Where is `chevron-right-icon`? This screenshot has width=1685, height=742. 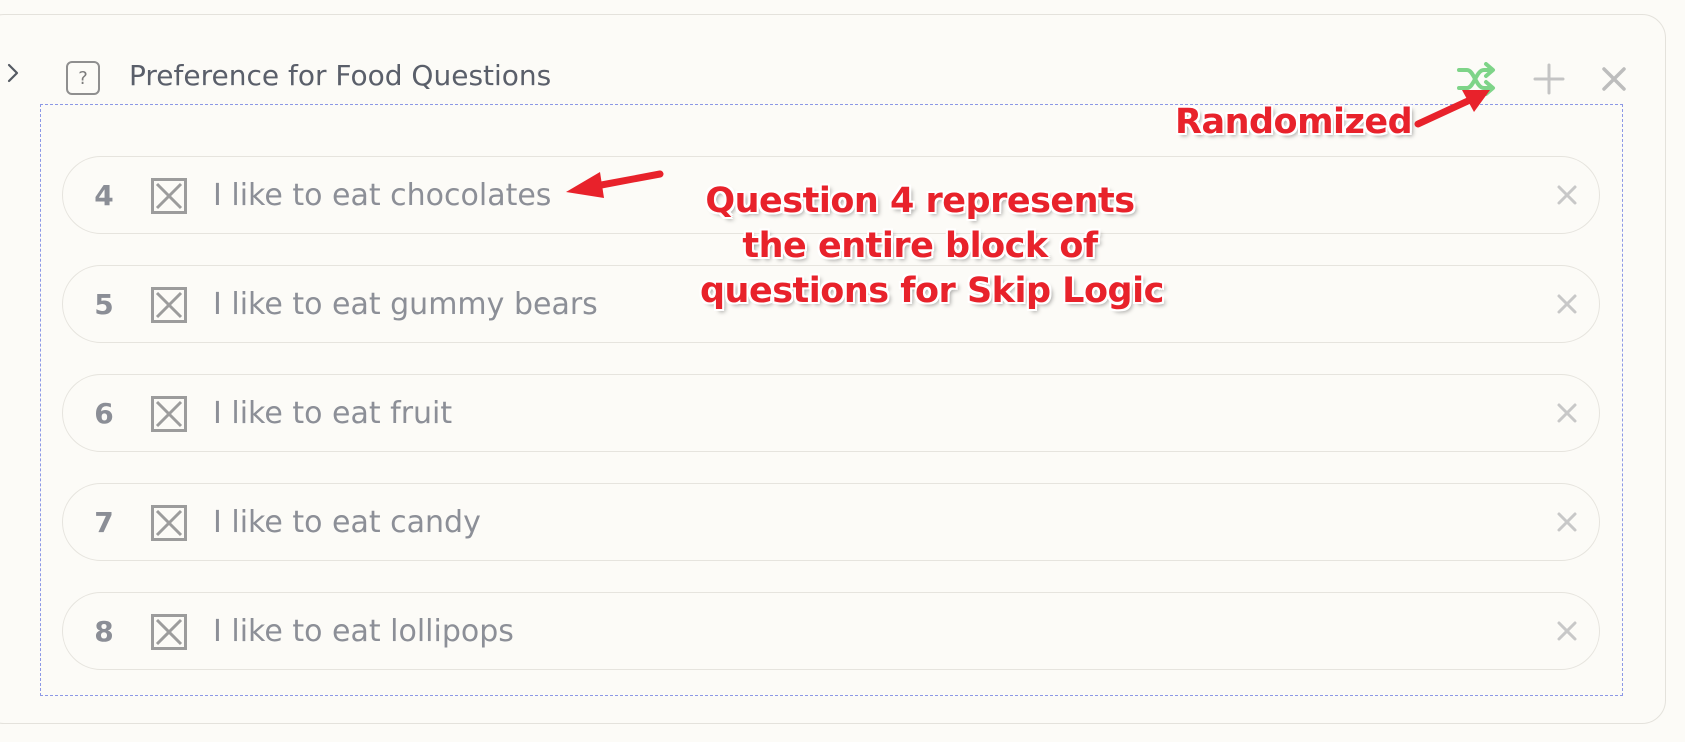 chevron-right-icon is located at coordinates (13, 73).